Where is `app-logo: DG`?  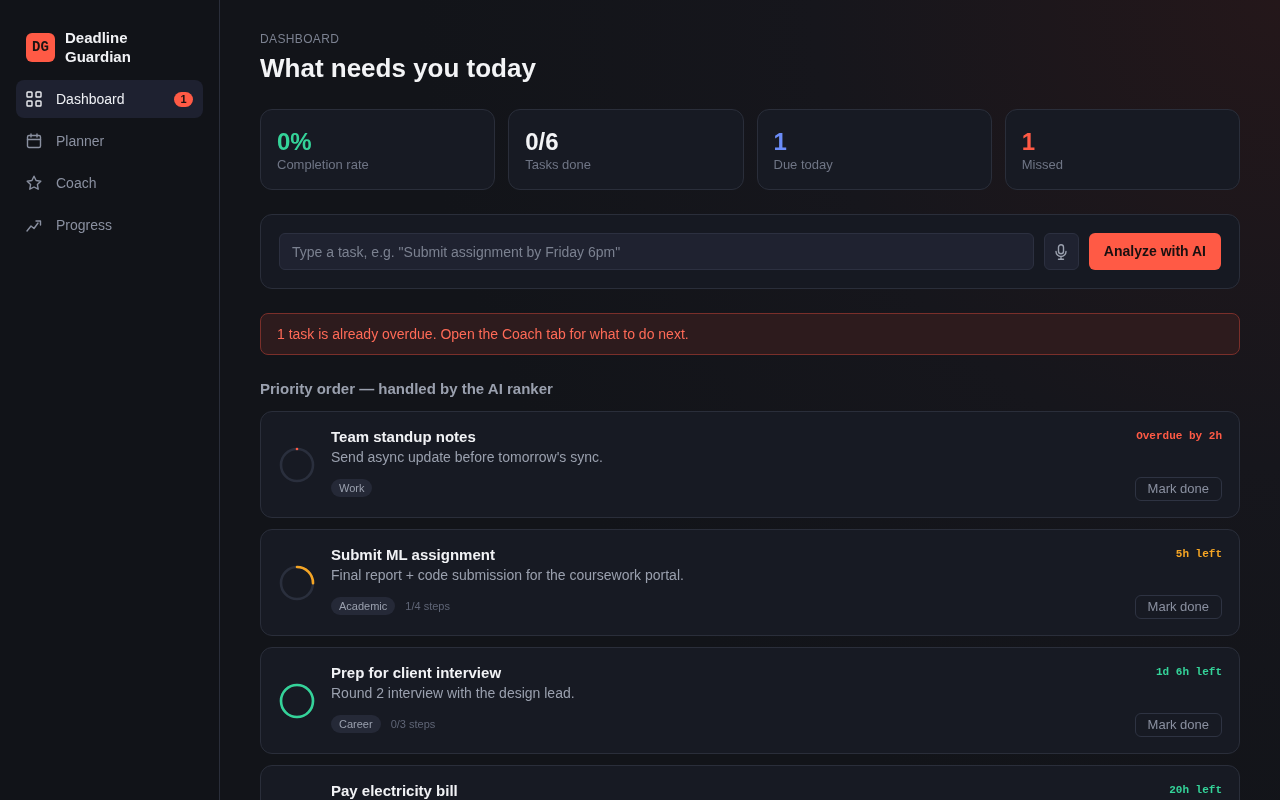
app-logo: DG is located at coordinates (40, 47).